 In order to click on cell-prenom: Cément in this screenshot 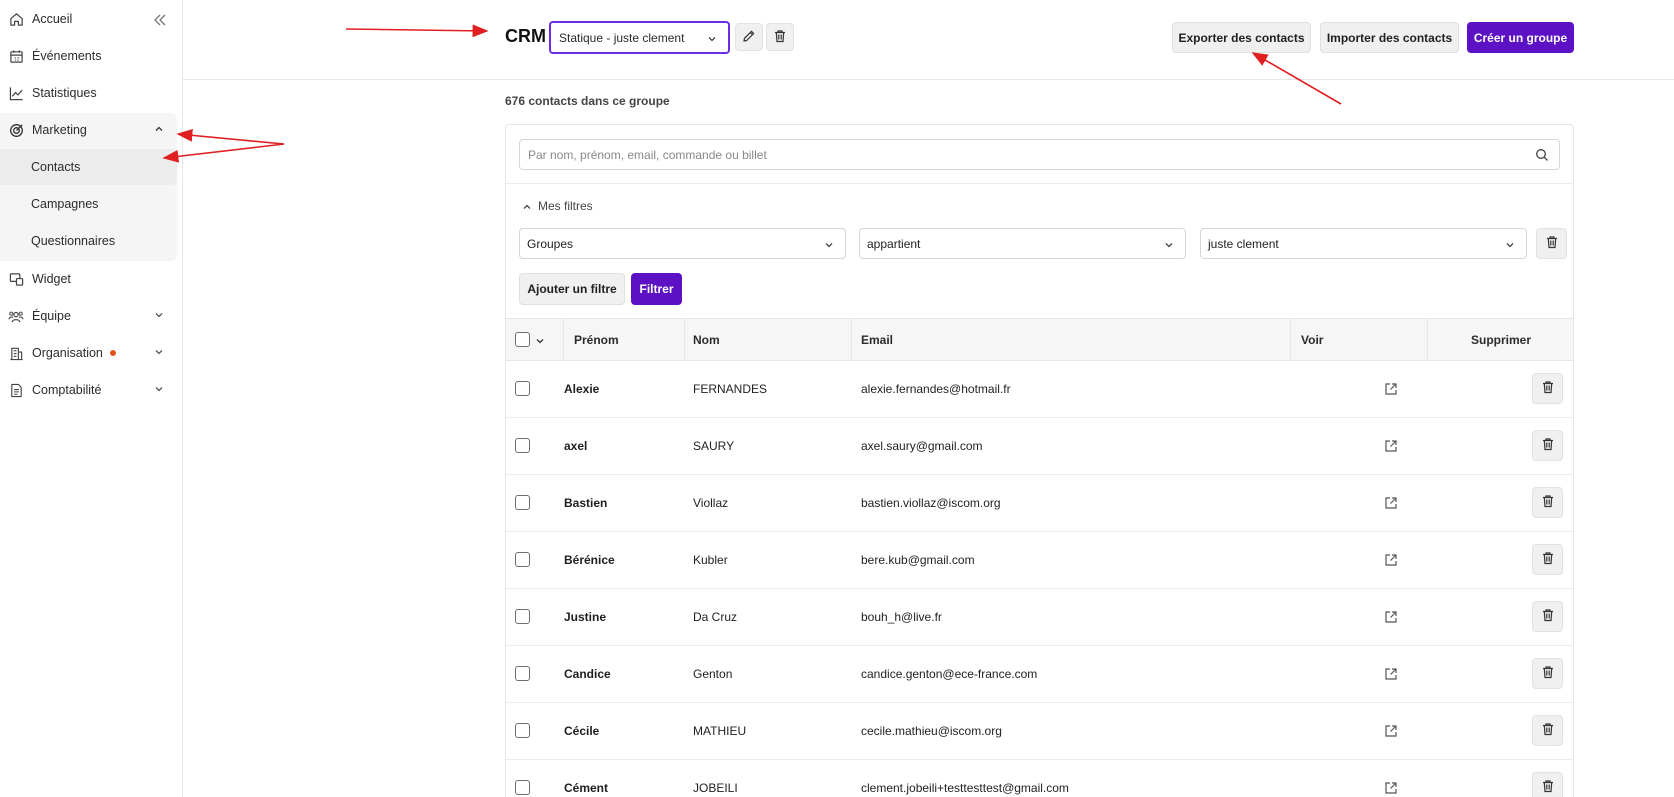, I will do `click(586, 788)`.